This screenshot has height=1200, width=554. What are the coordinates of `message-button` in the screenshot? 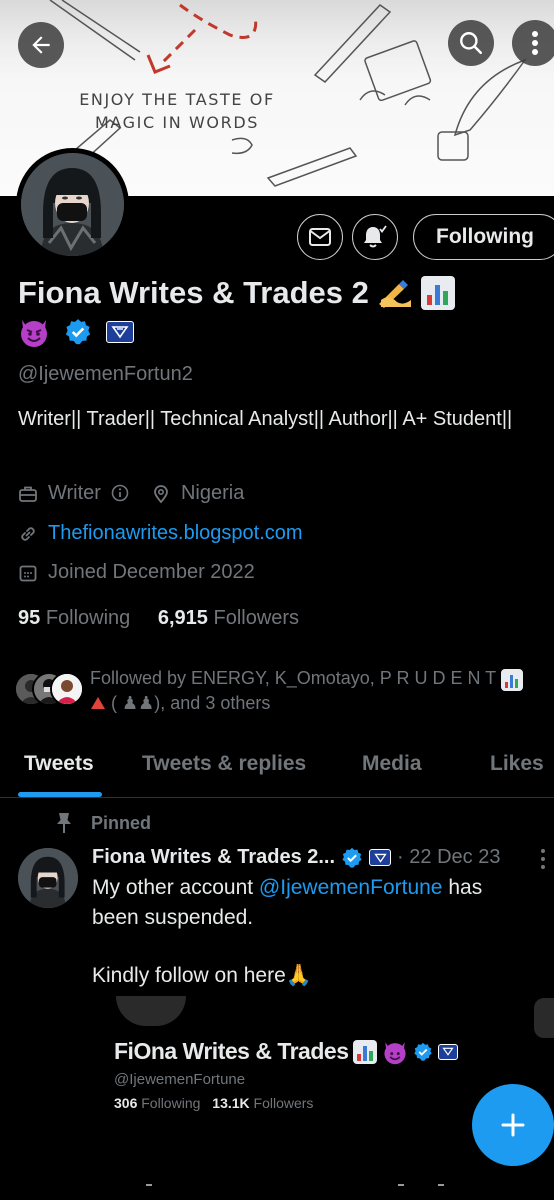 It's located at (320, 237).